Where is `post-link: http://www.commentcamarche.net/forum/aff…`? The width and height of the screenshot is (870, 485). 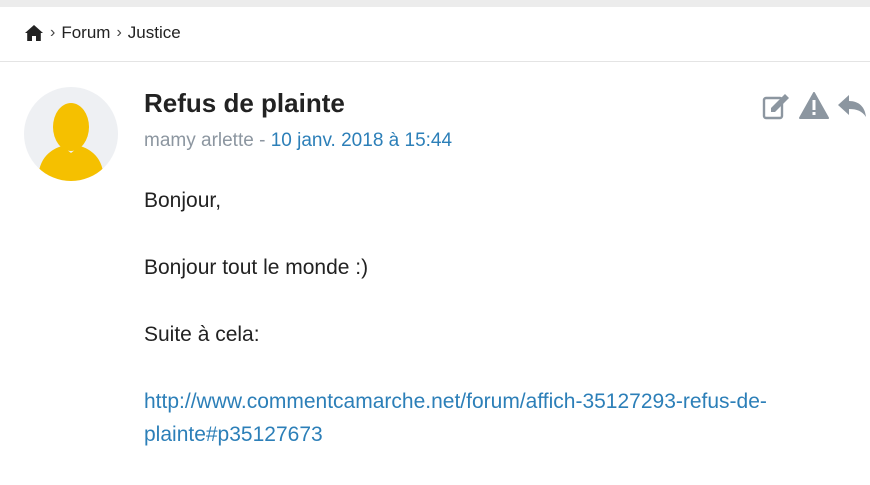 post-link: http://www.commentcamarche.net/forum/aff… is located at coordinates (455, 418).